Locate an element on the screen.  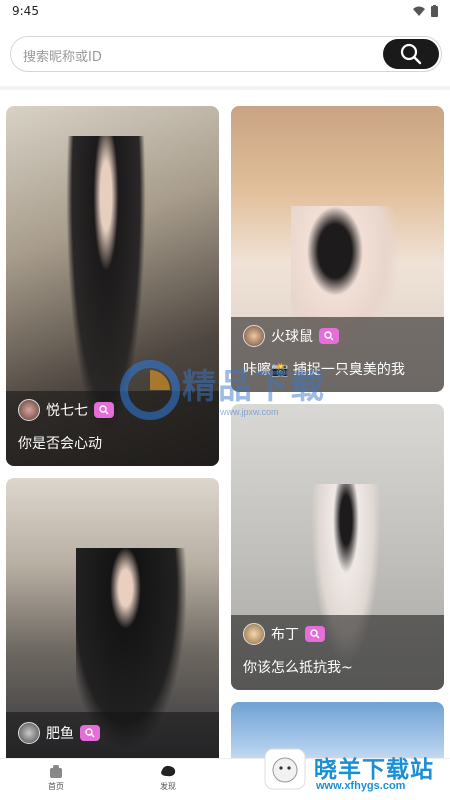
username: 悦七七 is located at coordinates (67, 410).